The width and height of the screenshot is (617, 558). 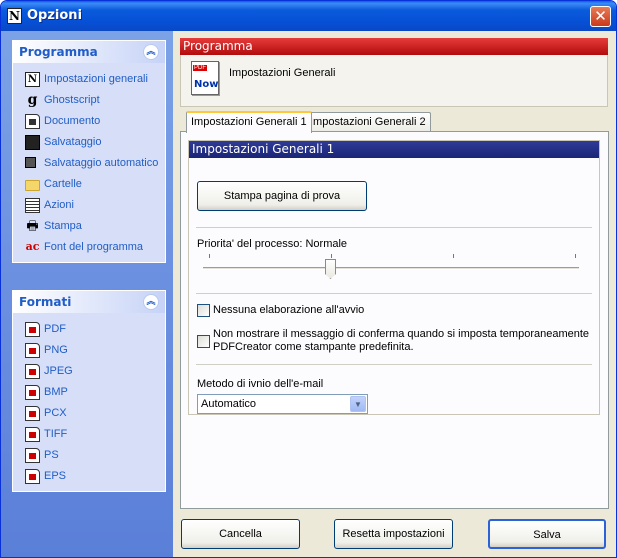 What do you see at coordinates (282, 196) in the screenshot?
I see `print-test-page-button: Stampa pagina di prova` at bounding box center [282, 196].